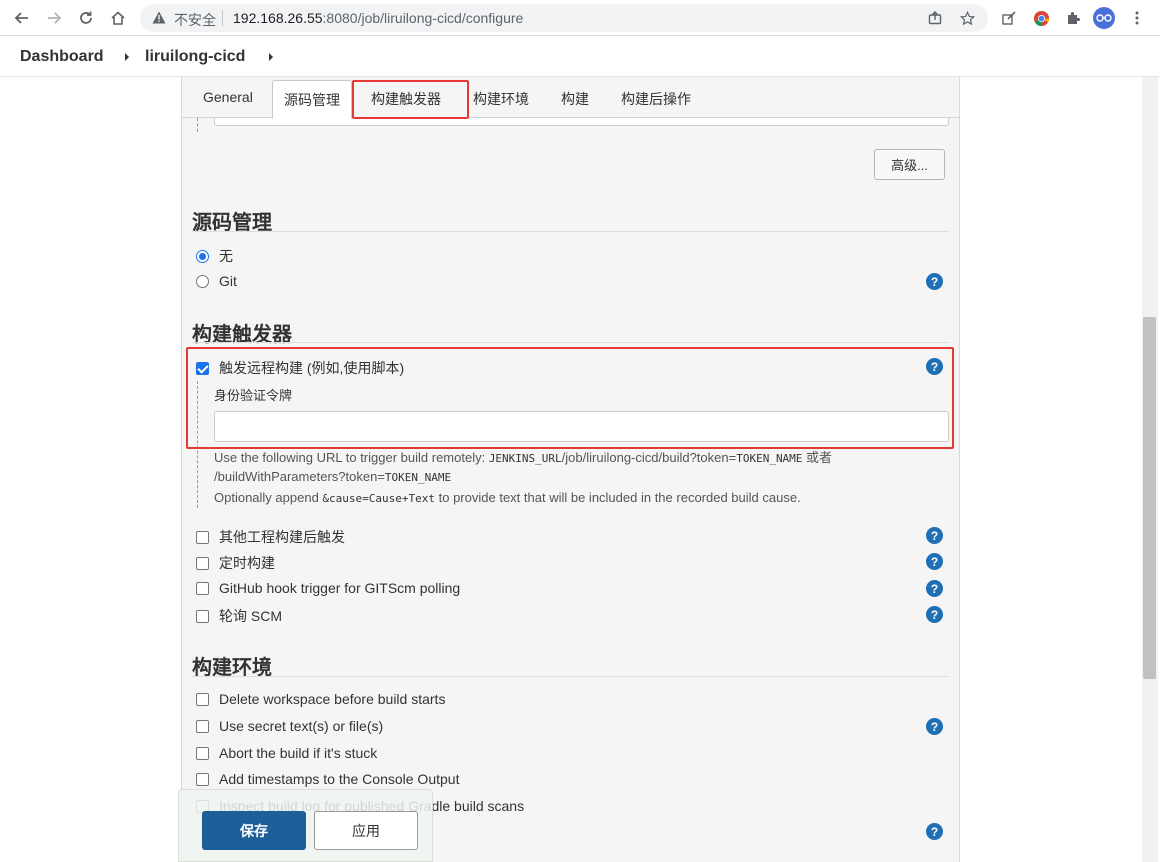  Describe the element at coordinates (1137, 18) in the screenshot. I see `browser-menu-icon` at that location.